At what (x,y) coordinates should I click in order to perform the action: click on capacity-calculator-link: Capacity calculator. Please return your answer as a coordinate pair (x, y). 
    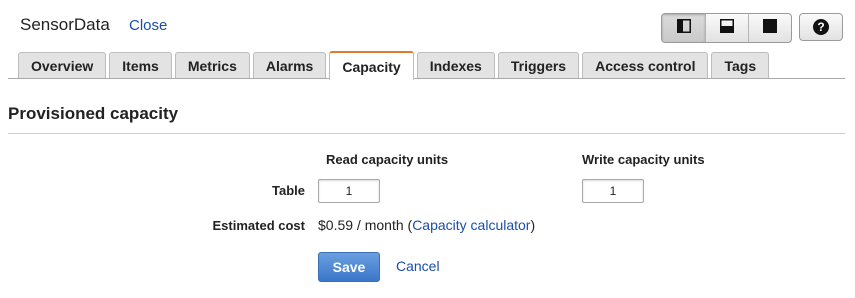
    Looking at the image, I should click on (471, 225).